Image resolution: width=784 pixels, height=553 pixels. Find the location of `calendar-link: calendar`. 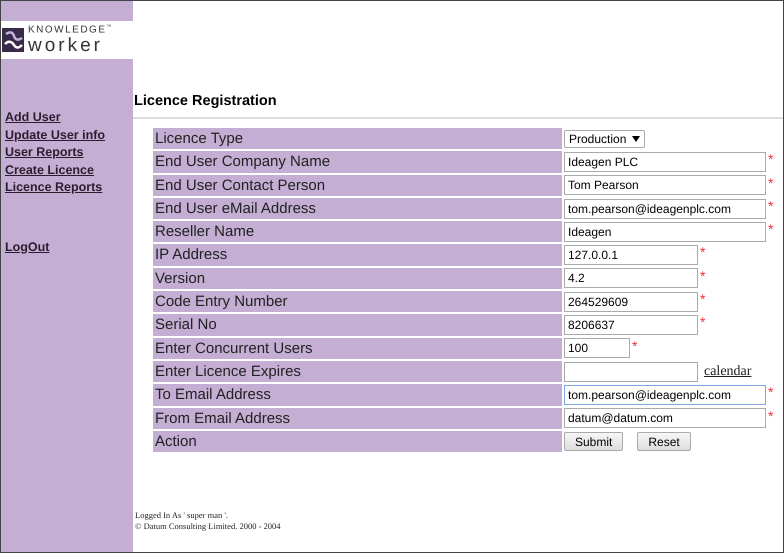

calendar-link: calendar is located at coordinates (728, 372).